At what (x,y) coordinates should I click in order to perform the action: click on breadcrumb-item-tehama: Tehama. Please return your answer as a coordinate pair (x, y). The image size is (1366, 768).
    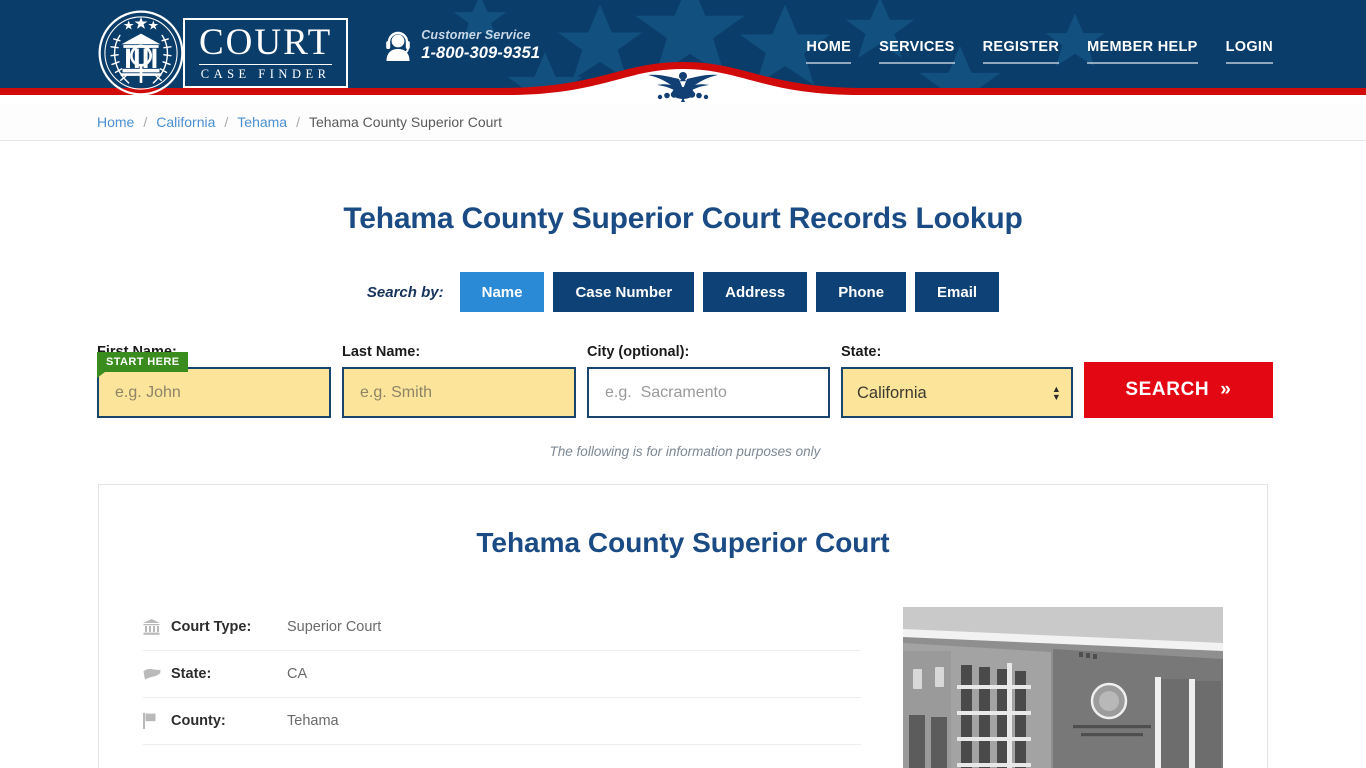
    Looking at the image, I should click on (262, 122).